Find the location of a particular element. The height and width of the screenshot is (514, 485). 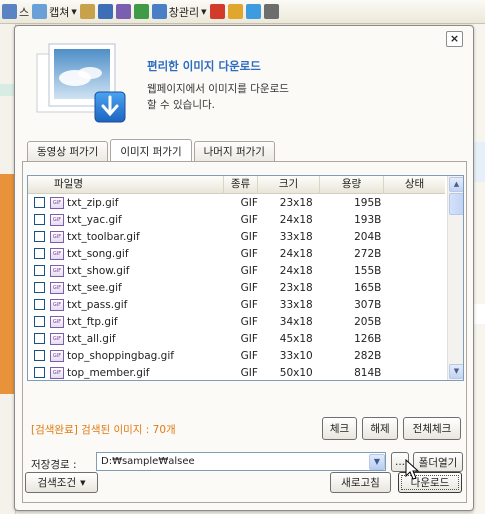

file-dimensions: 33x10 is located at coordinates (296, 355).